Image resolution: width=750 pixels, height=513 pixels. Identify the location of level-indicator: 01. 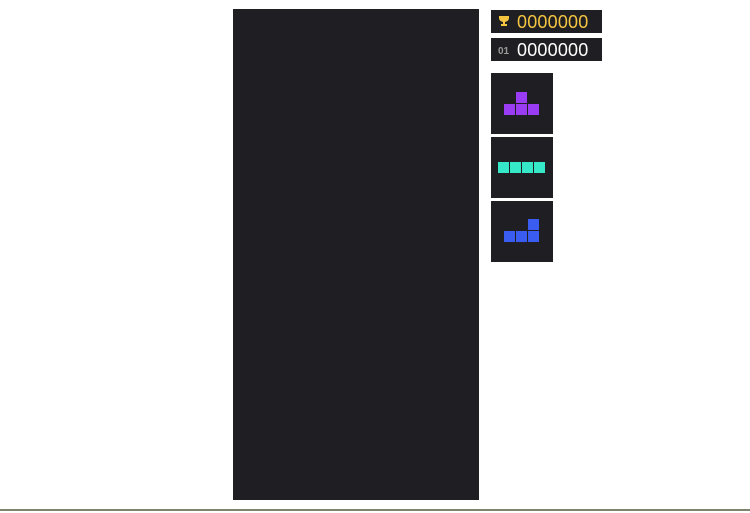
(503, 51).